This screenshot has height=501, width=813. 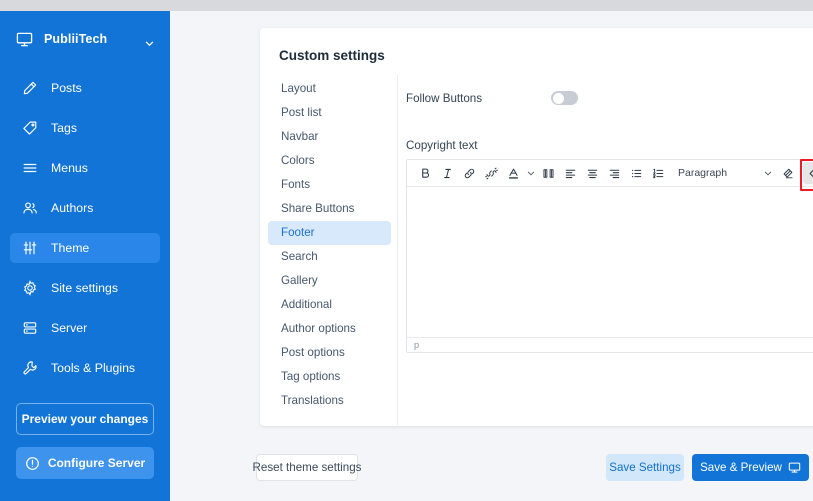 I want to click on sidebar-item-label: Posts, so click(x=66, y=88).